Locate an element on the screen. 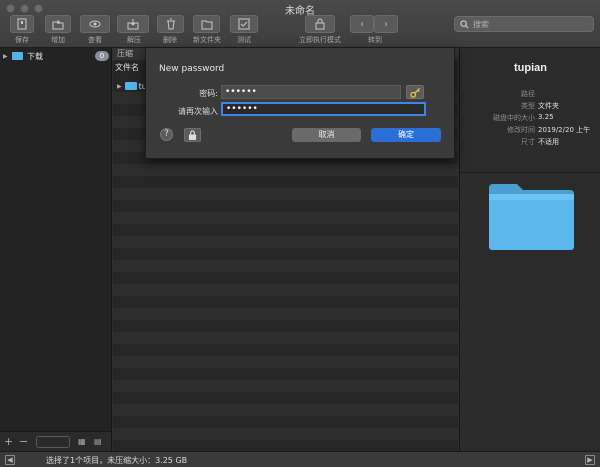 The width and height of the screenshot is (600, 467). archive-save-icon is located at coordinates (22, 24).